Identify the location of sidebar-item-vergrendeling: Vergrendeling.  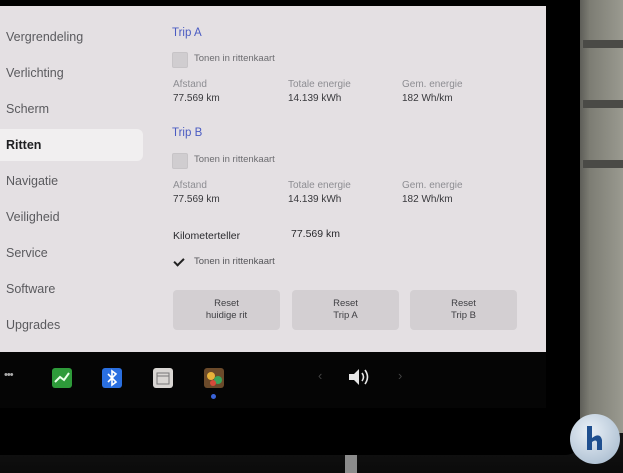
(71, 37).